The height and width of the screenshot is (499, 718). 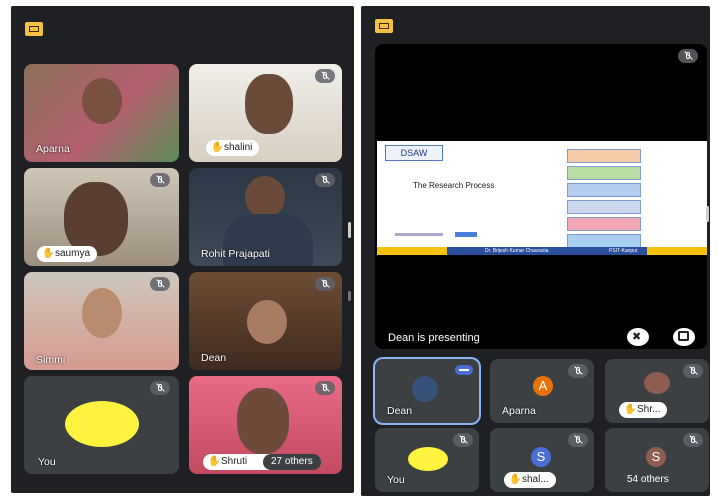 I want to click on participant-tile-rohit-prajapati: Rohit Prajapati, so click(x=265, y=217).